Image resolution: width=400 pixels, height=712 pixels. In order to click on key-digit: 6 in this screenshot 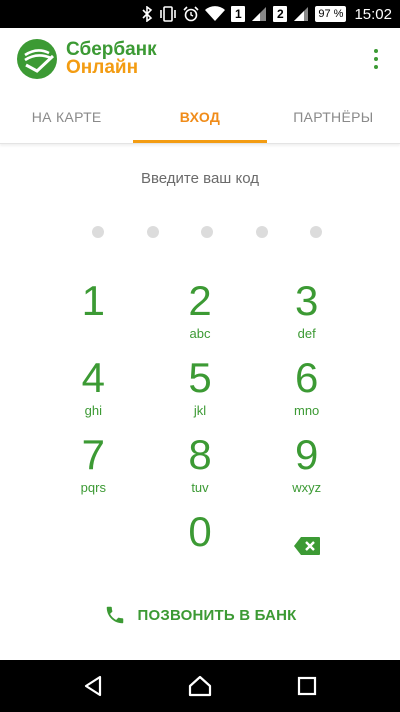, I will do `click(306, 377)`.